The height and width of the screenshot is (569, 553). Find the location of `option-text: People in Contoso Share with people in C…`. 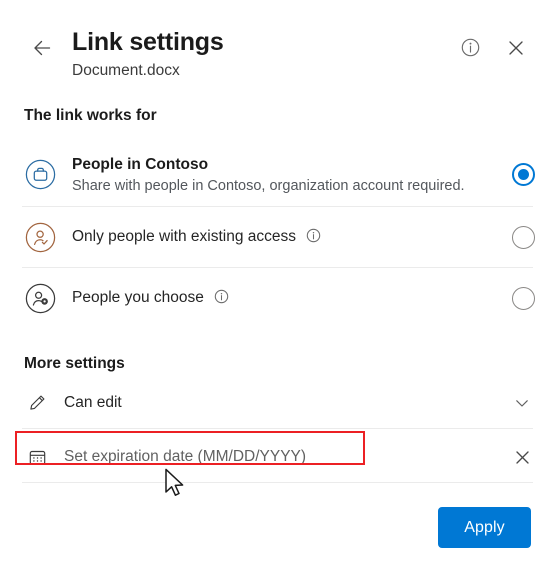

option-text: People in Contoso Share with people in C… is located at coordinates (279, 175).